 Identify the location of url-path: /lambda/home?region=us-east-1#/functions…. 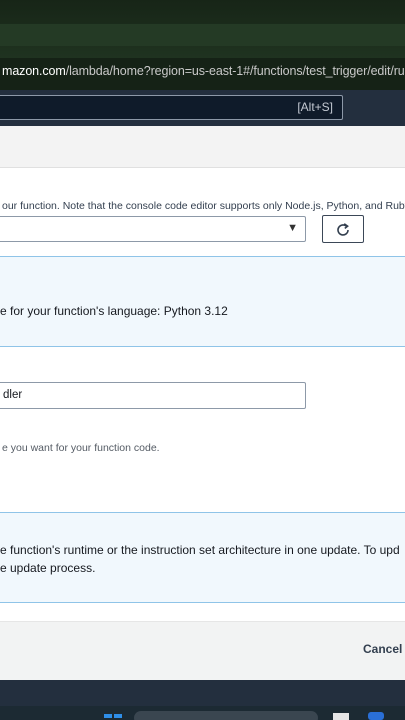
(235, 71).